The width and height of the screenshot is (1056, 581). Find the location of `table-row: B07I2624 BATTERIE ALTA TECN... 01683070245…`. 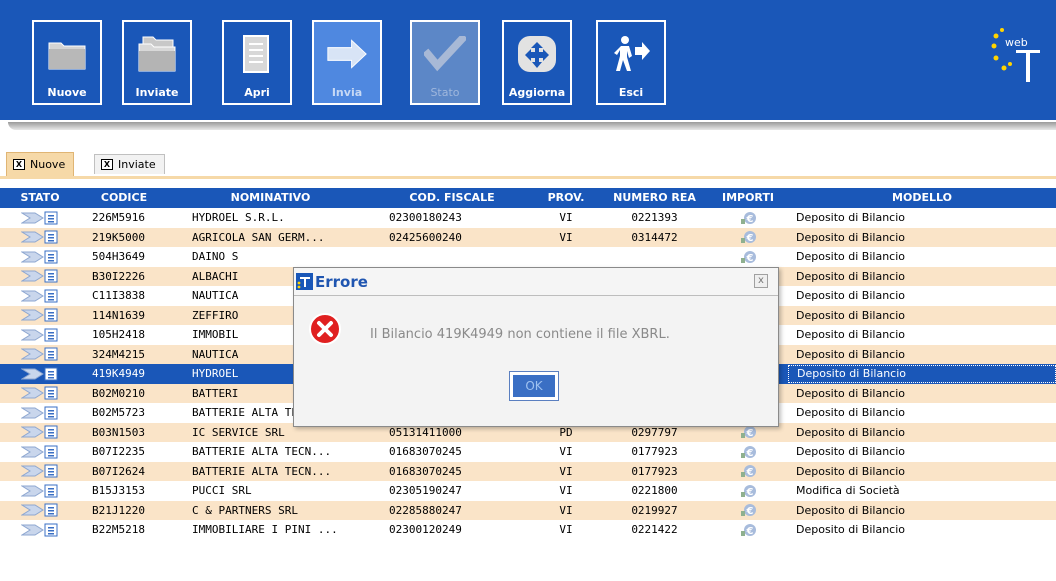

table-row: B07I2624 BATTERIE ALTA TECN... 01683070245… is located at coordinates (528, 471).